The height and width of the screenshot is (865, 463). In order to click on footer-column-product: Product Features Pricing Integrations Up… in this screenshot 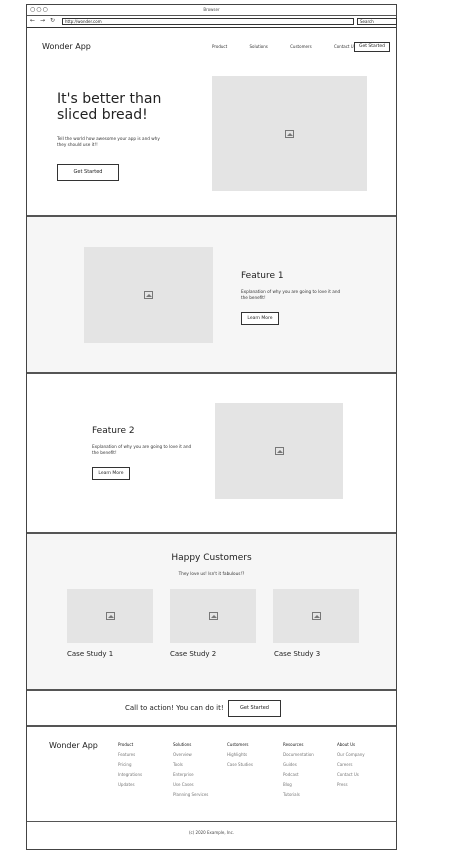, I will do `click(130, 767)`.